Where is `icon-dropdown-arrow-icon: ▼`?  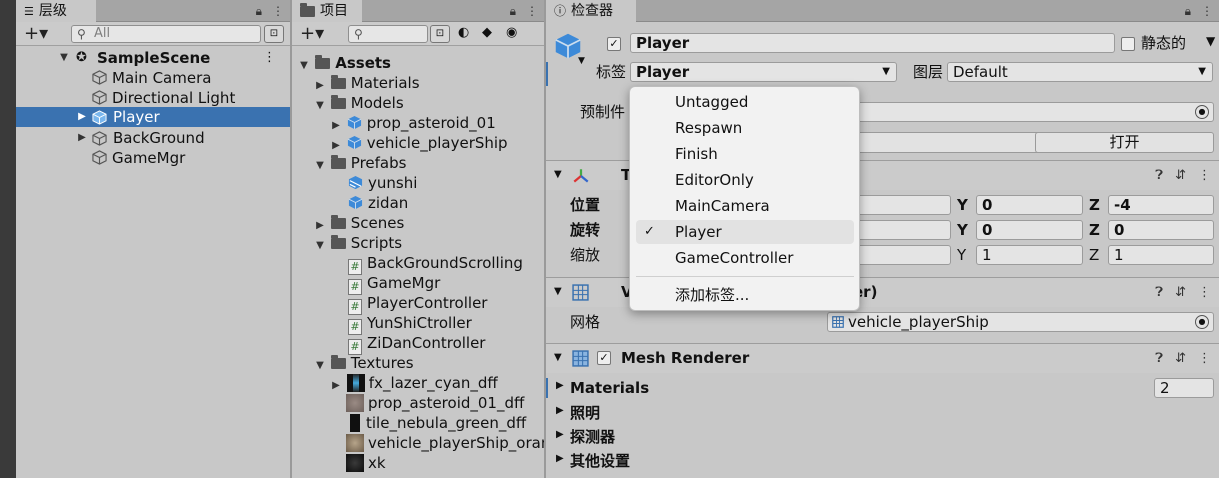
icon-dropdown-arrow-icon: ▼ is located at coordinates (581, 61).